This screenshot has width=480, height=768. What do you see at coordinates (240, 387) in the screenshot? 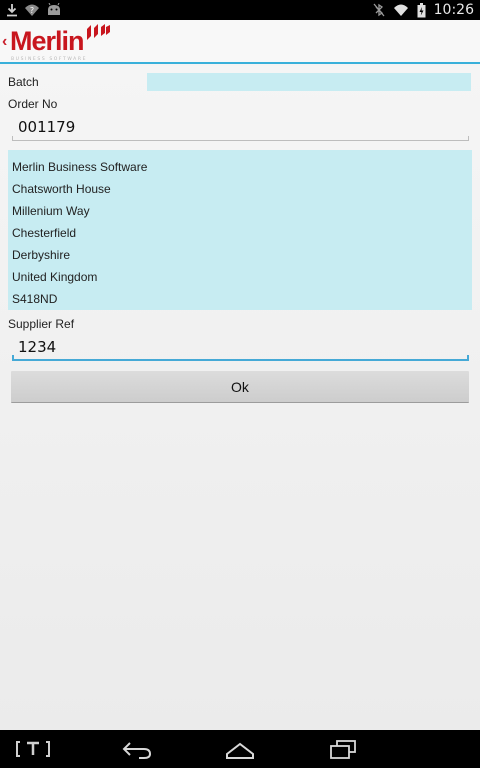
I see `ok-button: Ok` at bounding box center [240, 387].